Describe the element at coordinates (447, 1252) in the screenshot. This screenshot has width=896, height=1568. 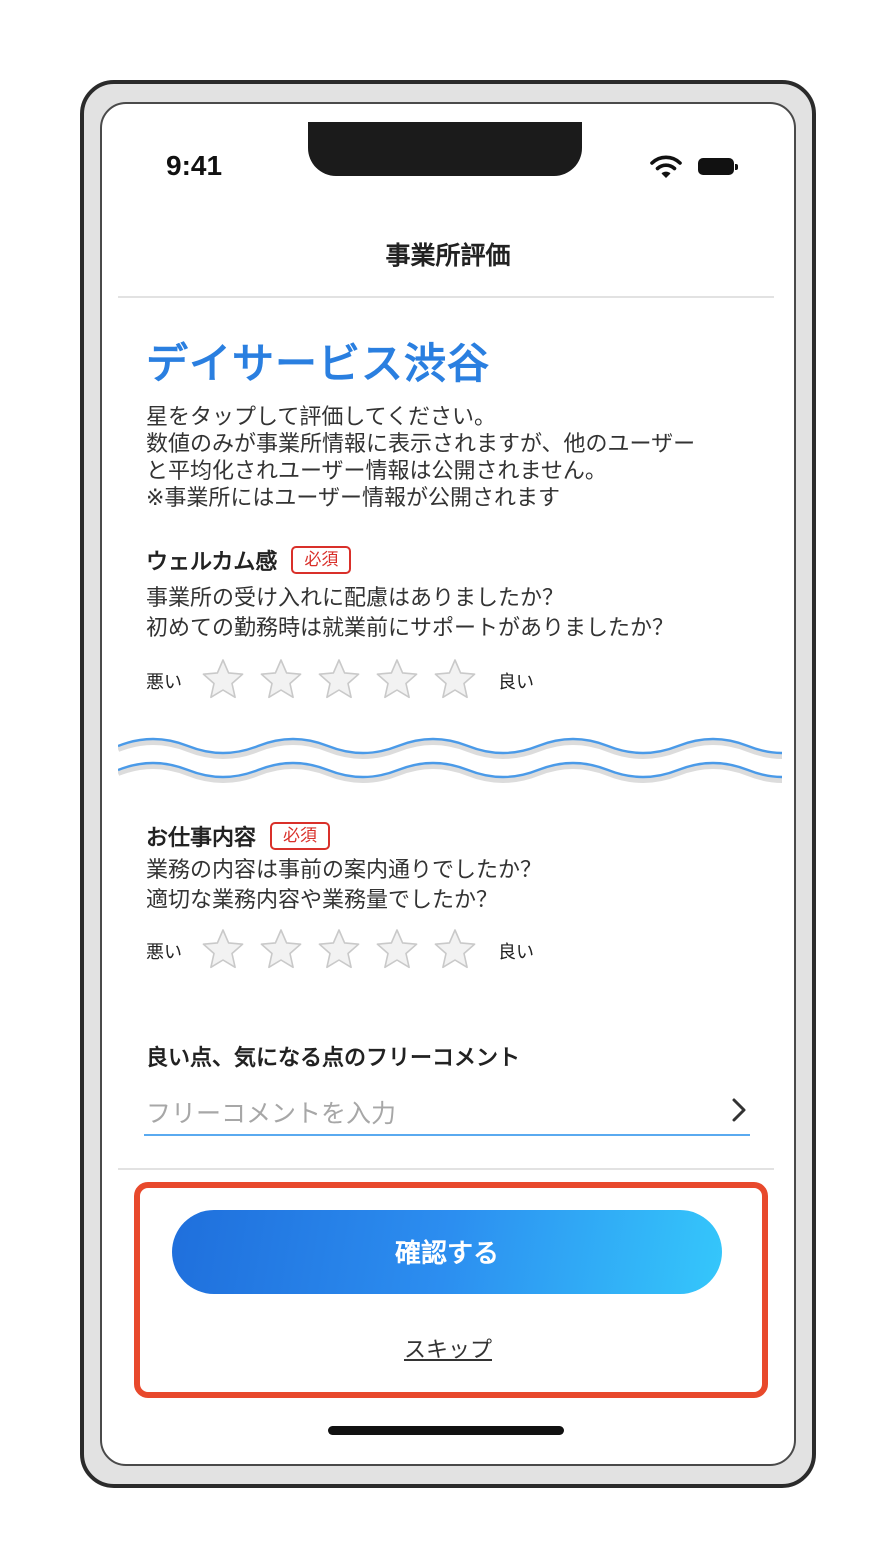
I see `confirm-button: 確認する` at that location.